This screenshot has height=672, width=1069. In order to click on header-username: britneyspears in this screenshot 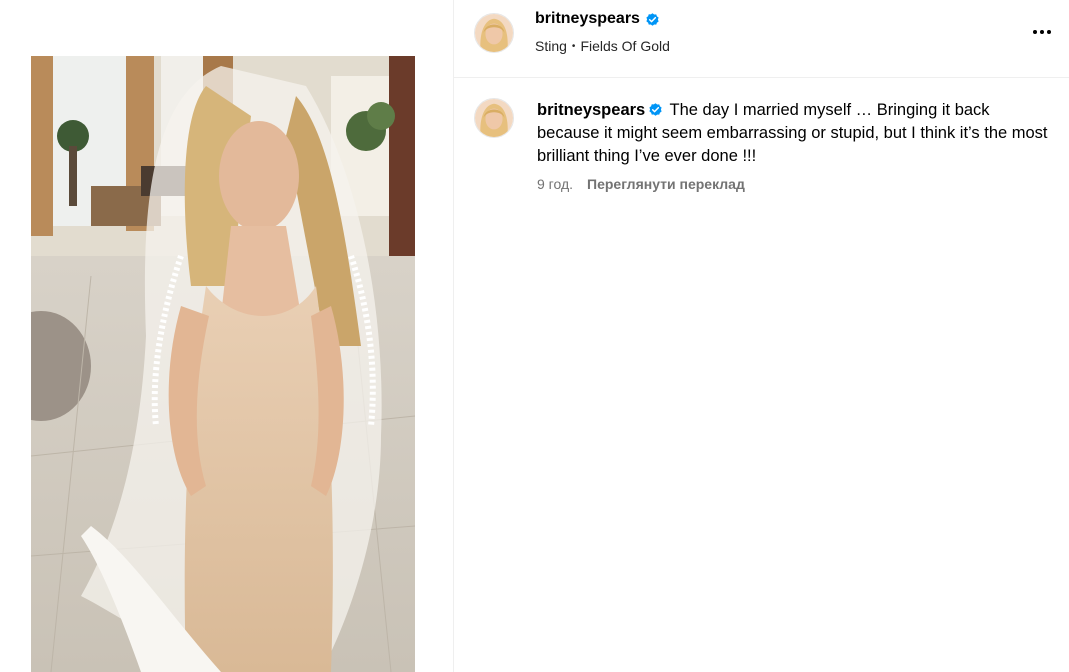, I will do `click(597, 19)`.